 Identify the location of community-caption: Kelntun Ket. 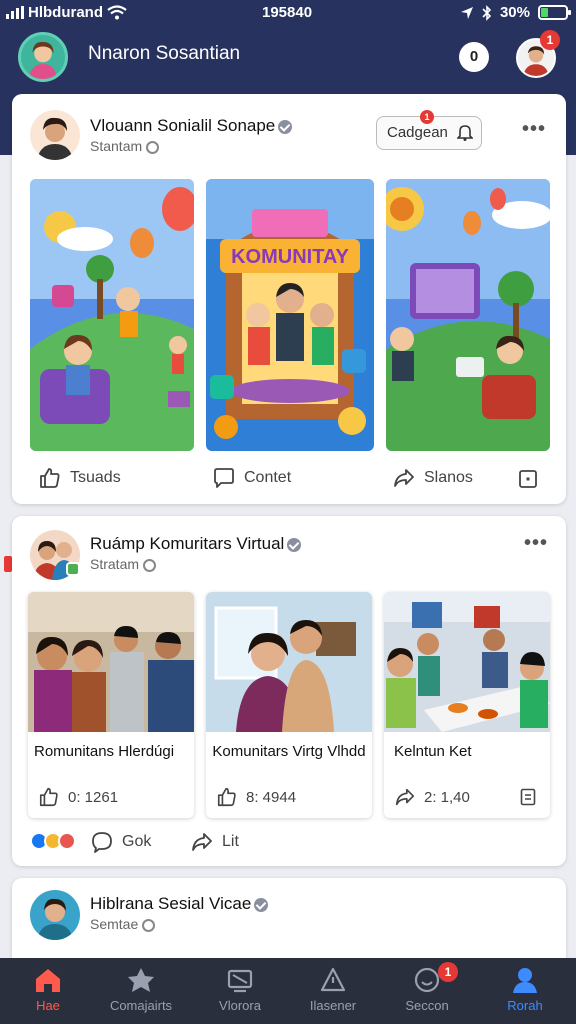
(433, 751).